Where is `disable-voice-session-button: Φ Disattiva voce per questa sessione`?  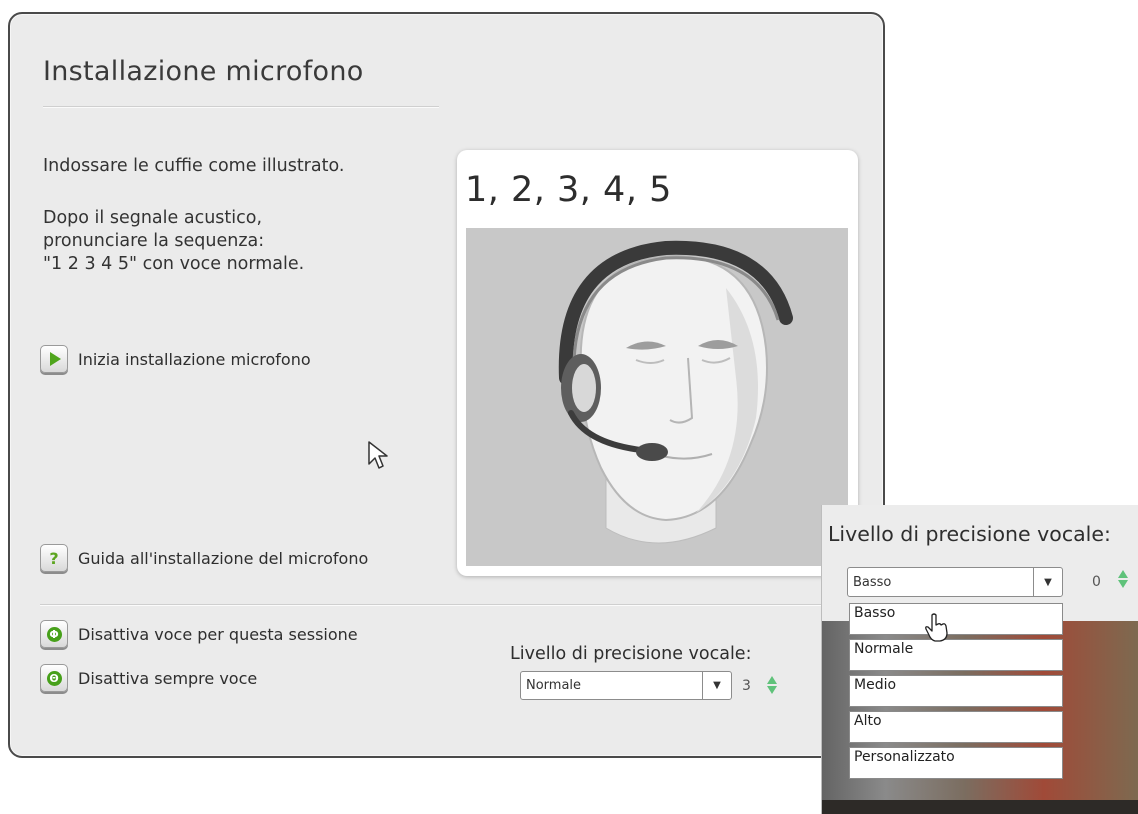 disable-voice-session-button: Φ Disattiva voce per questa sessione is located at coordinates (199, 634).